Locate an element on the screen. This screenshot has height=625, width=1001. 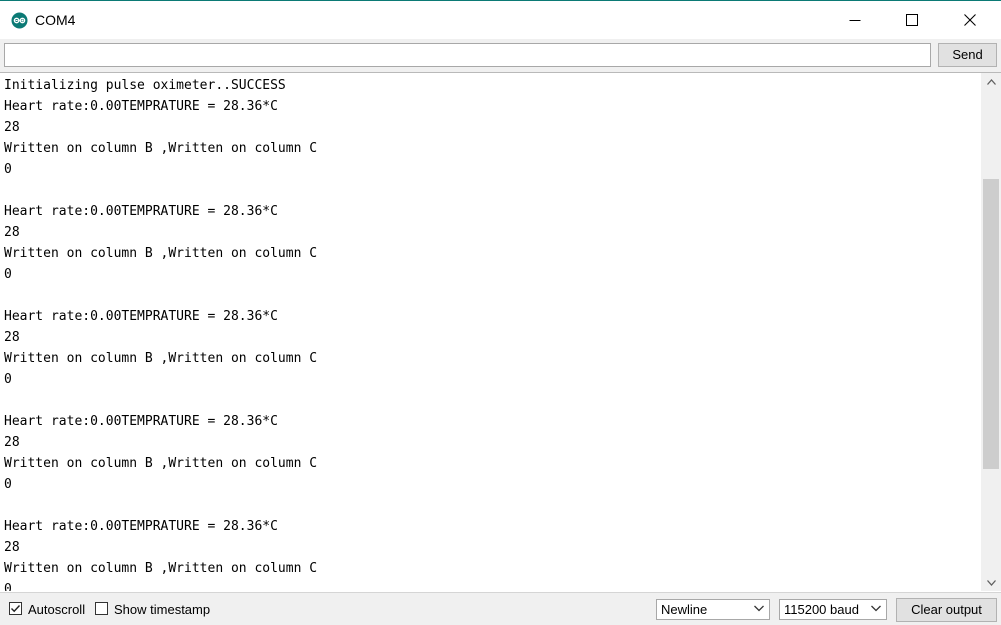
show-timestamp-checkbox is located at coordinates (101, 608).